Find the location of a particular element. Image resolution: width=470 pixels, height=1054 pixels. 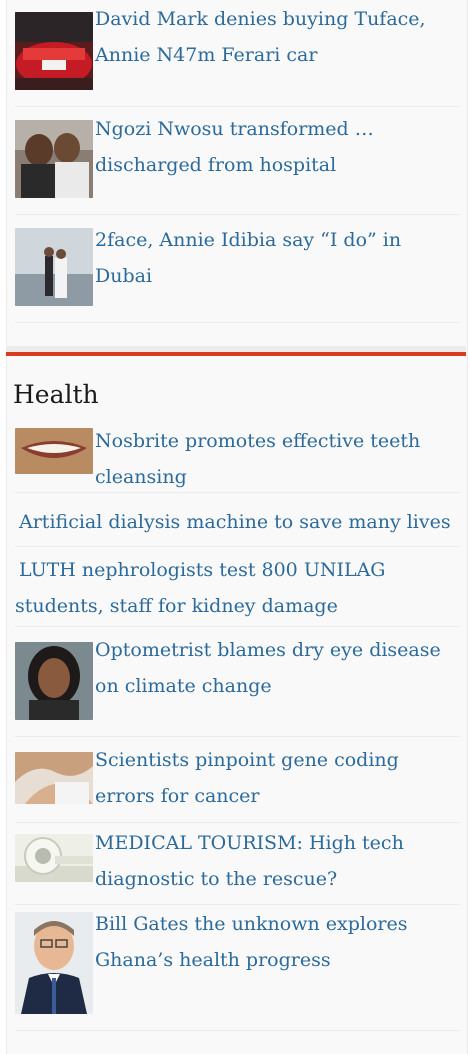

section-accent-rule is located at coordinates (236, 354).